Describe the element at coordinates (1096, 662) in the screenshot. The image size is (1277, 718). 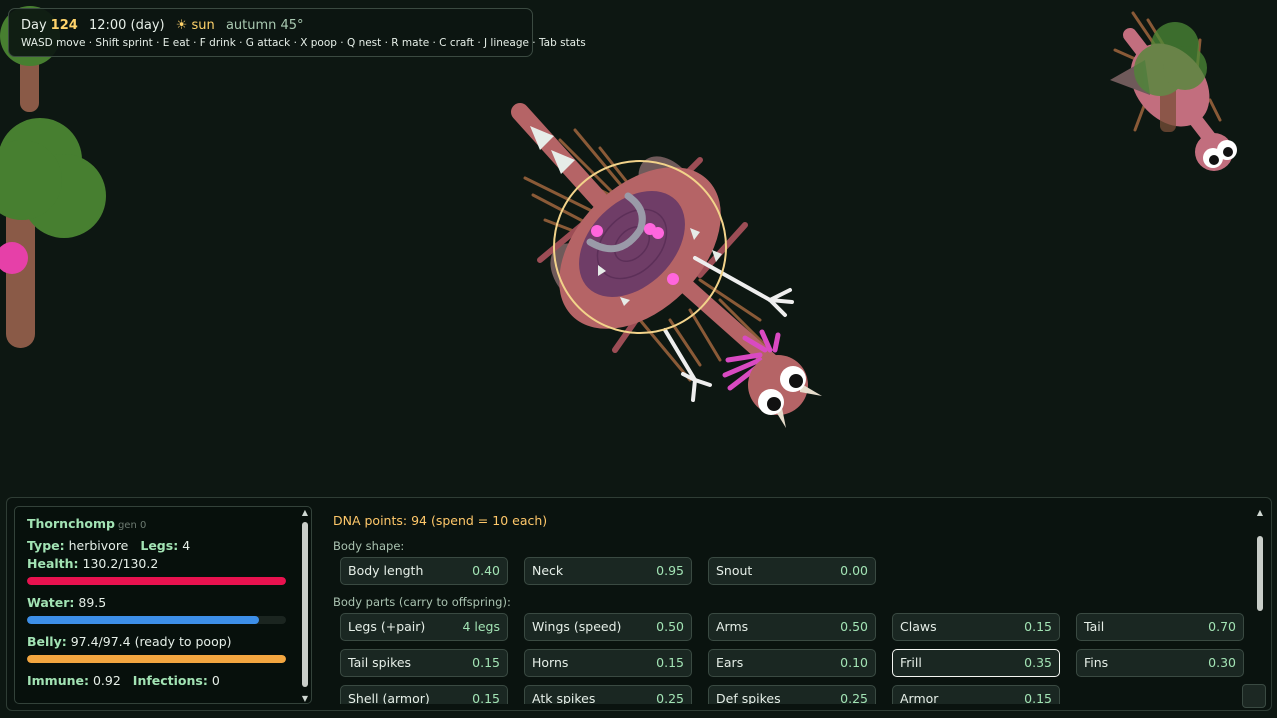
I see `dna-button-label: Fins` at that location.